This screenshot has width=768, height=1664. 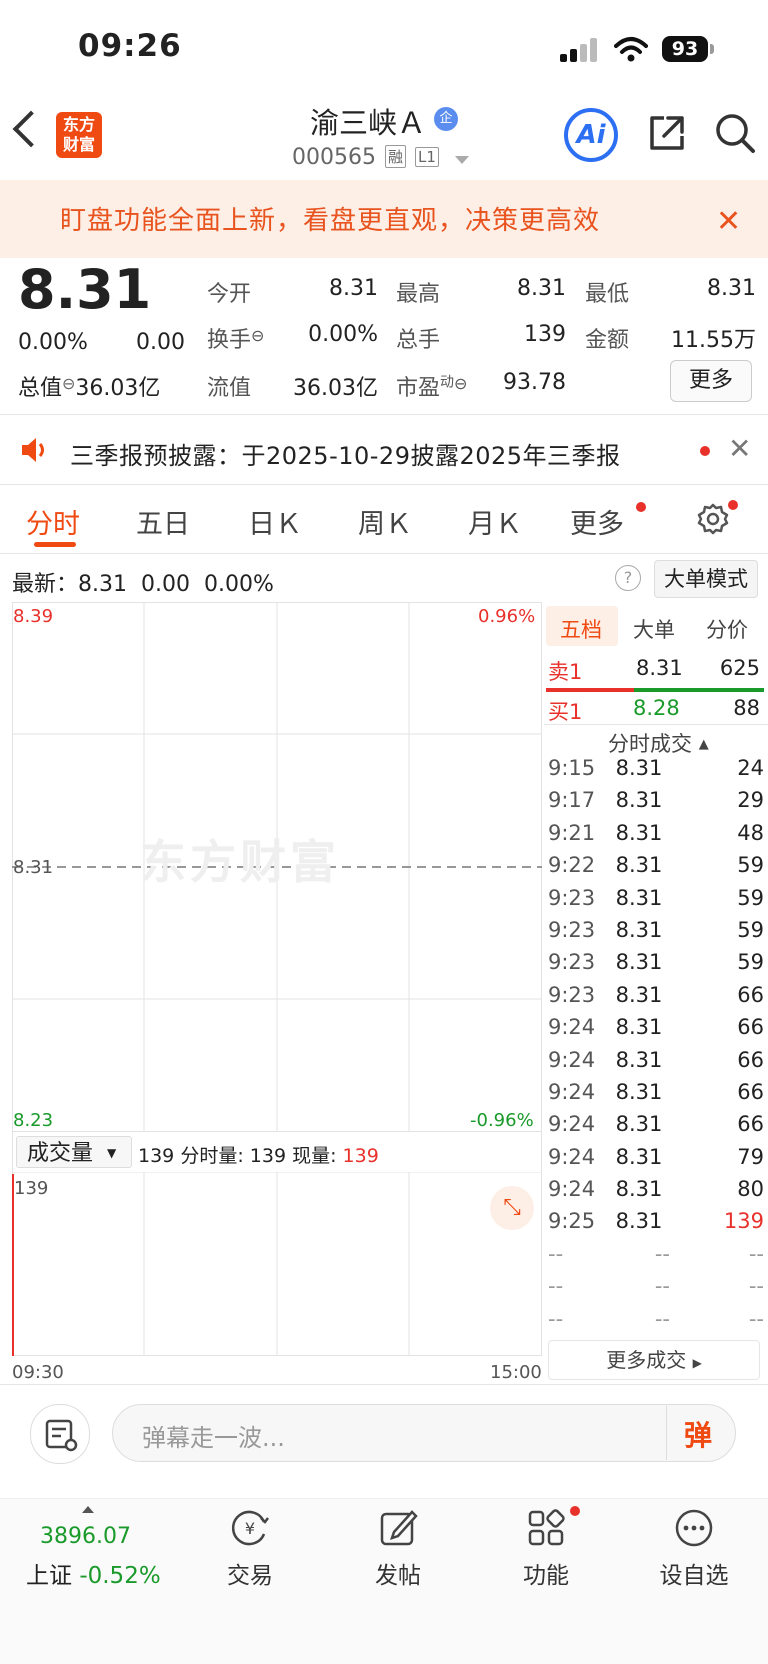 I want to click on high-label: 最高, so click(x=418, y=294).